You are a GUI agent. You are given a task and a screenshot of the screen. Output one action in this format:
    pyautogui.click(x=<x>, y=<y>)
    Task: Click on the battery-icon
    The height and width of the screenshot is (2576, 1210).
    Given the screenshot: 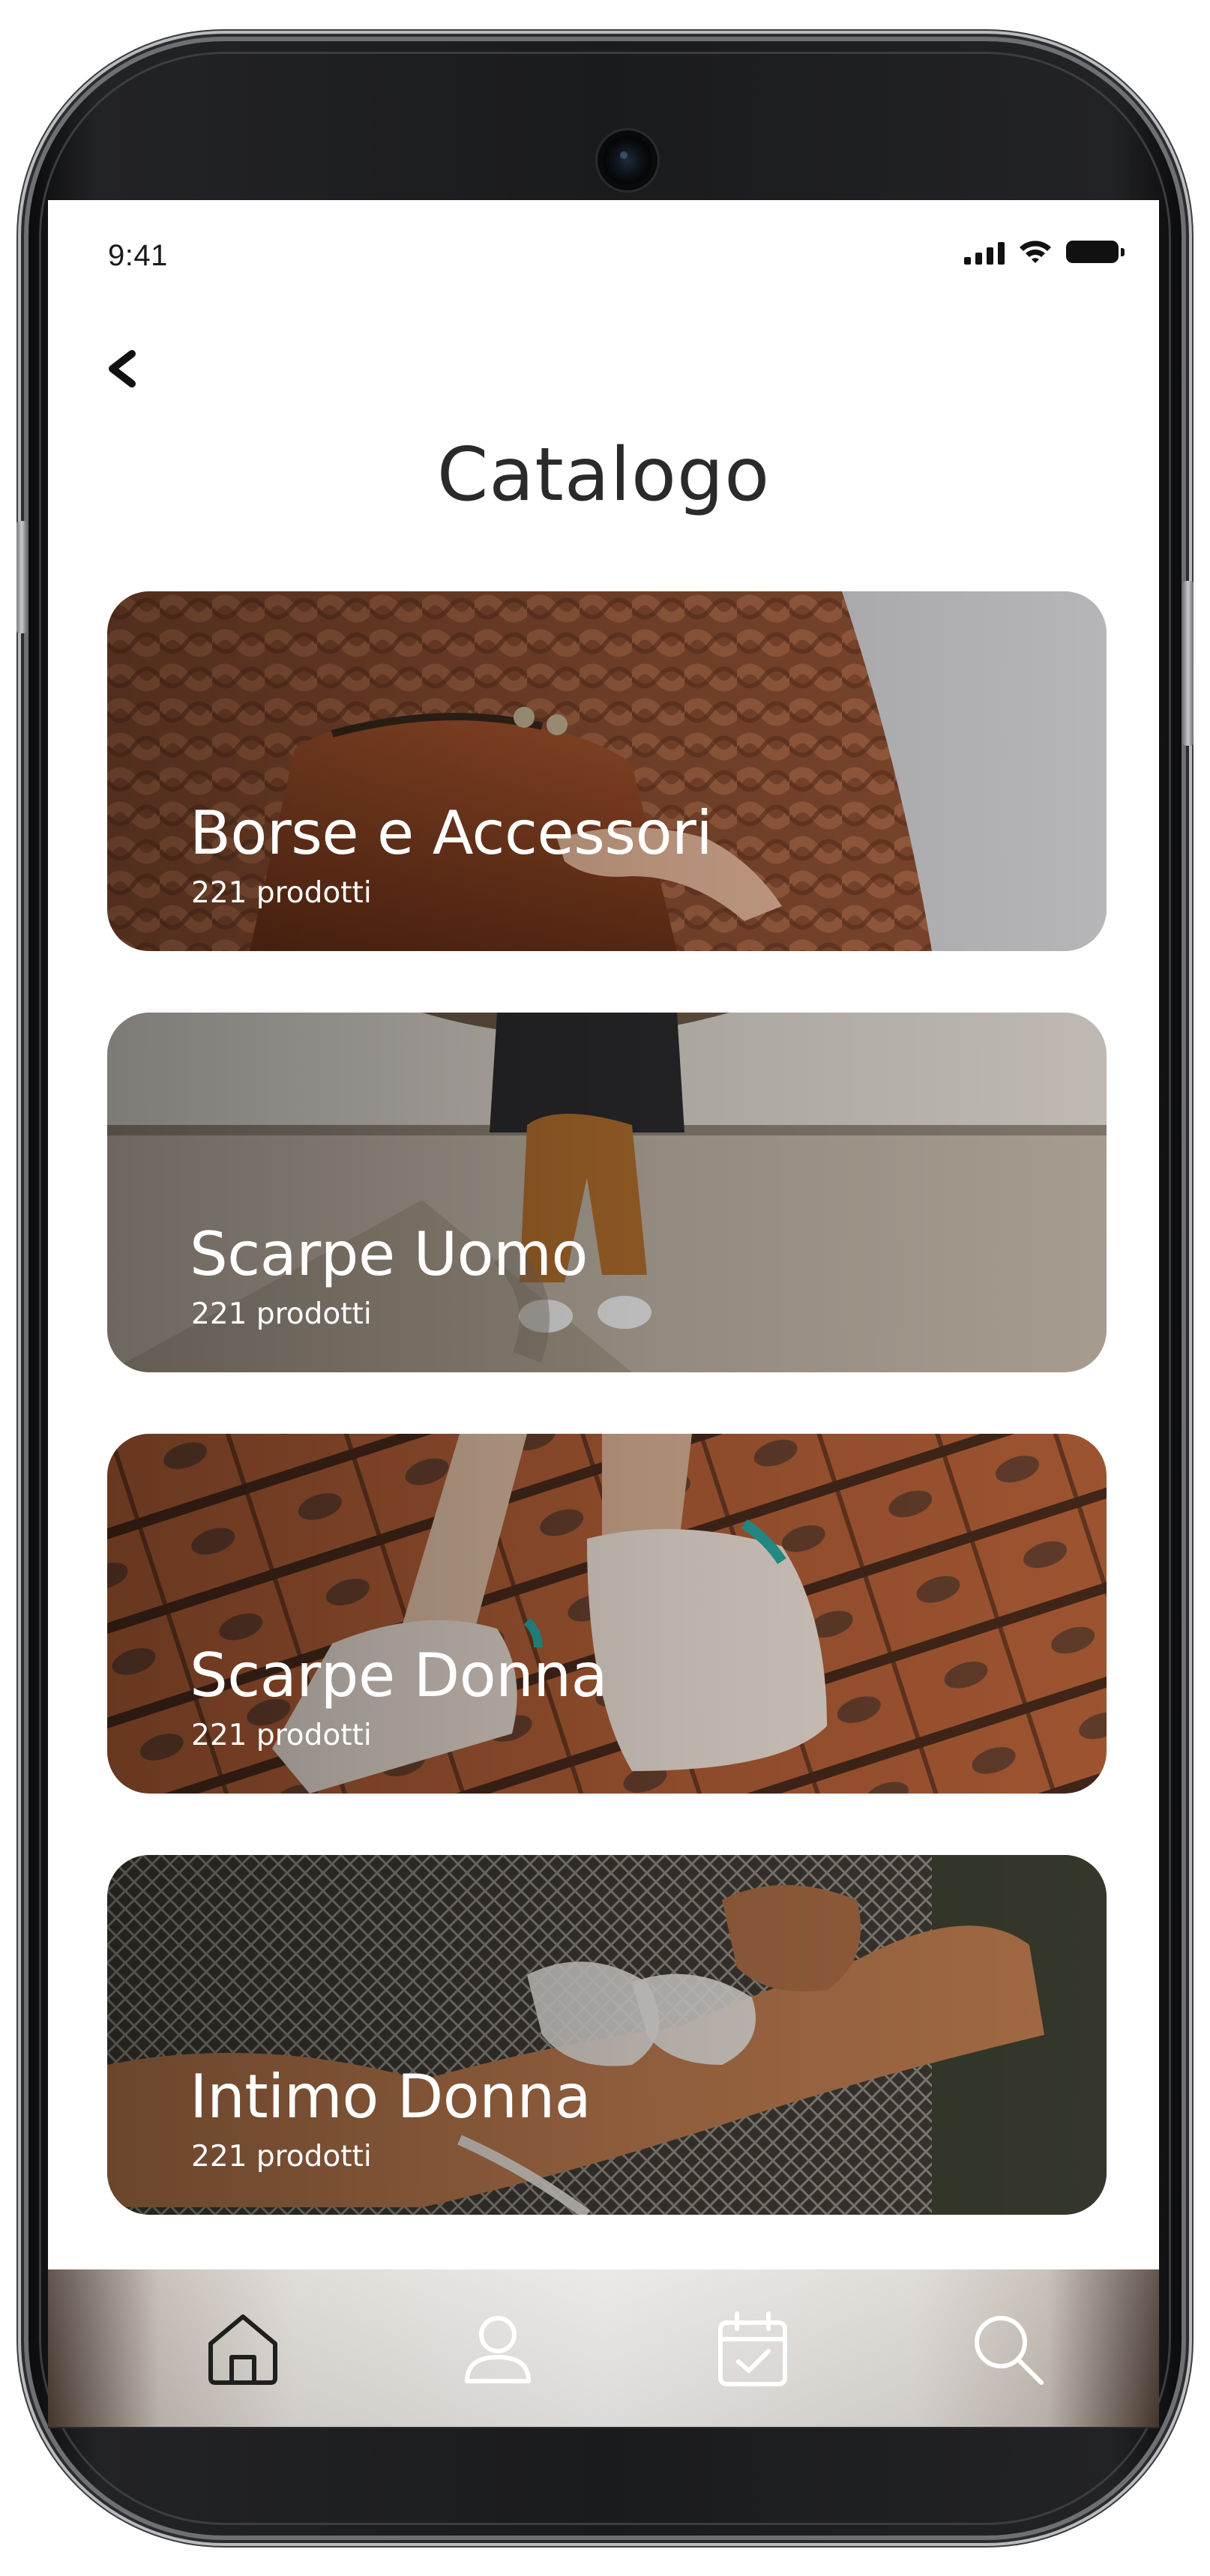 What is the action you would take?
    pyautogui.click(x=1095, y=252)
    